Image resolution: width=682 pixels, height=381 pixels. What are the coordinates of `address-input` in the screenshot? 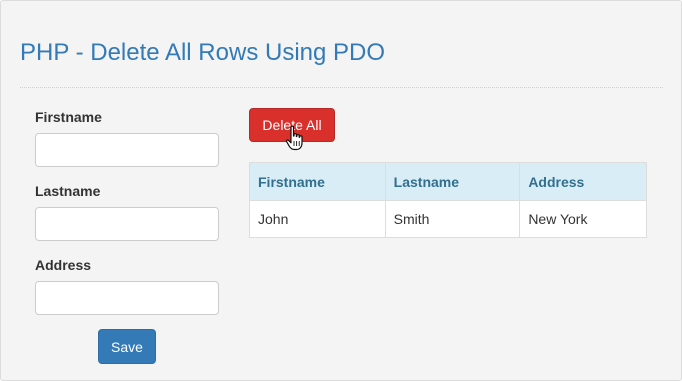 It's located at (127, 298).